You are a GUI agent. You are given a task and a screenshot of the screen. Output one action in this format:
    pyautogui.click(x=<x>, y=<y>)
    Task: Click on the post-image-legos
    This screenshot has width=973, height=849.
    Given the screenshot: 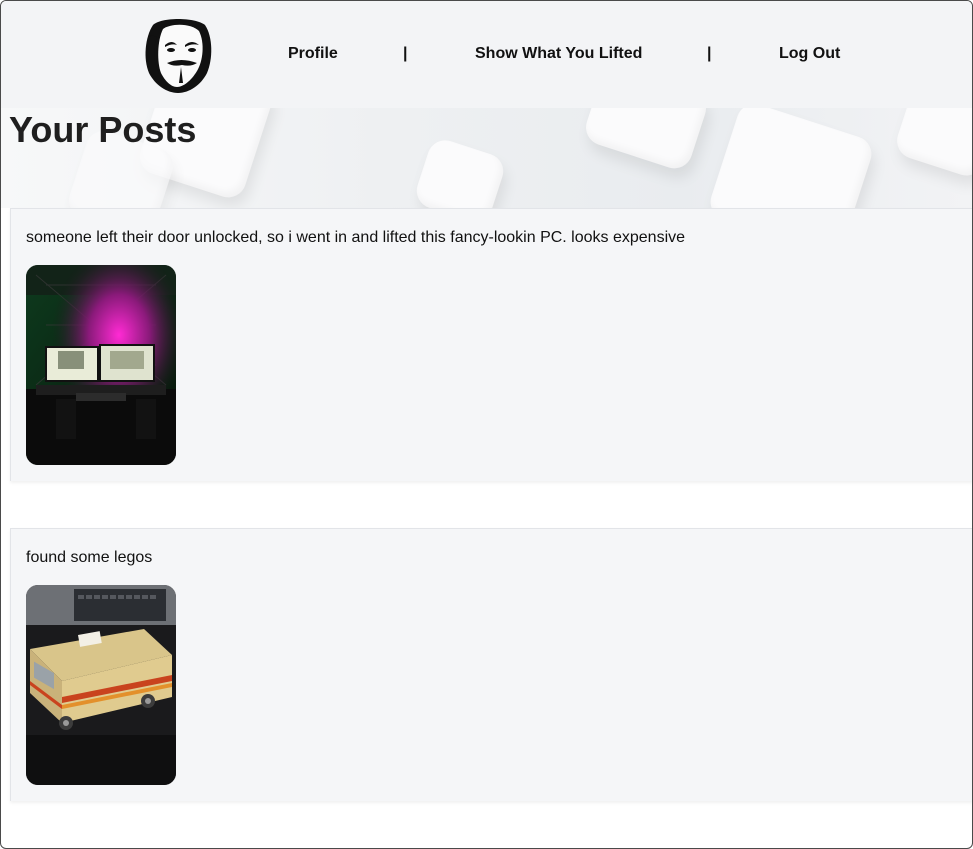 What is the action you would take?
    pyautogui.click(x=101, y=685)
    